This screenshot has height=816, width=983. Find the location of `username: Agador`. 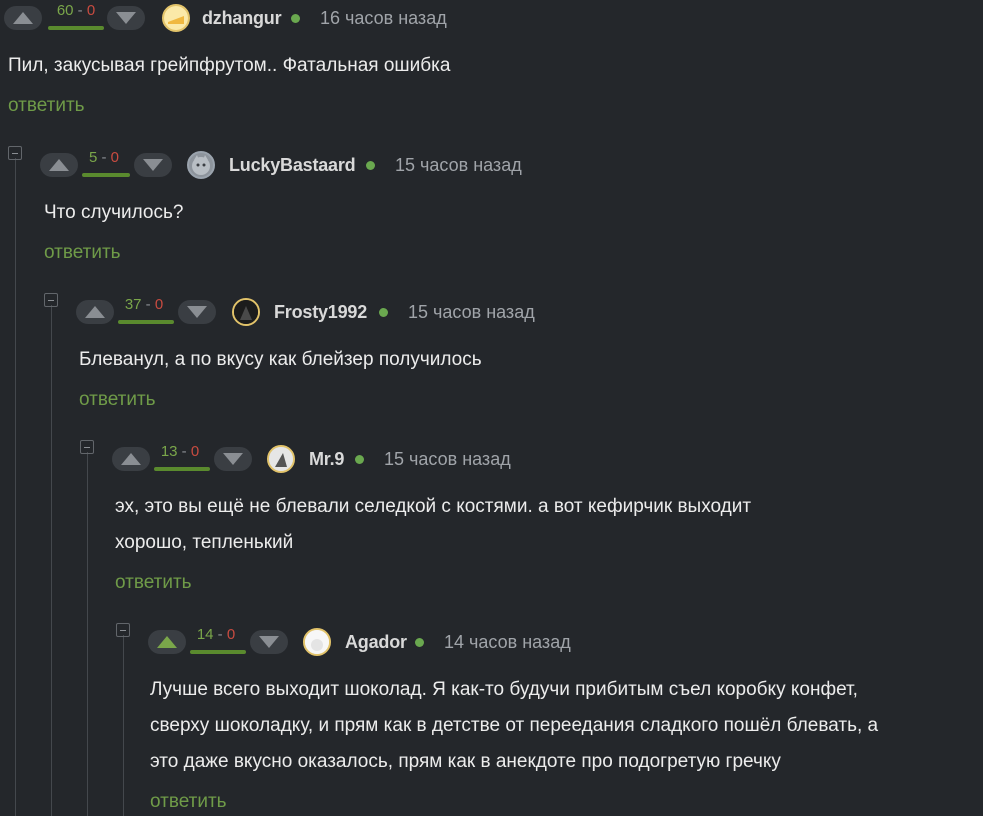

username: Agador is located at coordinates (376, 642).